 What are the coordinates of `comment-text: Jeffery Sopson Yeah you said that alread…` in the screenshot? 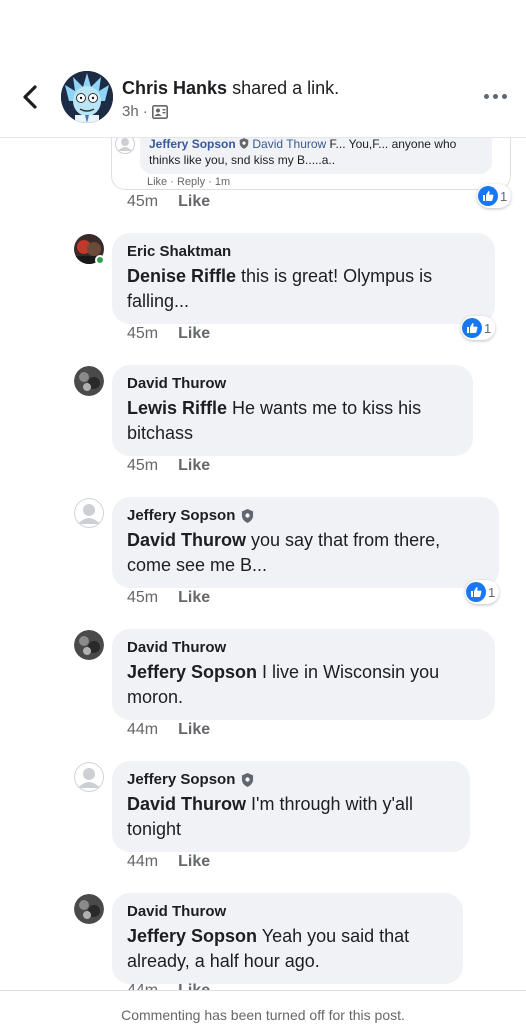 It's located at (268, 948).